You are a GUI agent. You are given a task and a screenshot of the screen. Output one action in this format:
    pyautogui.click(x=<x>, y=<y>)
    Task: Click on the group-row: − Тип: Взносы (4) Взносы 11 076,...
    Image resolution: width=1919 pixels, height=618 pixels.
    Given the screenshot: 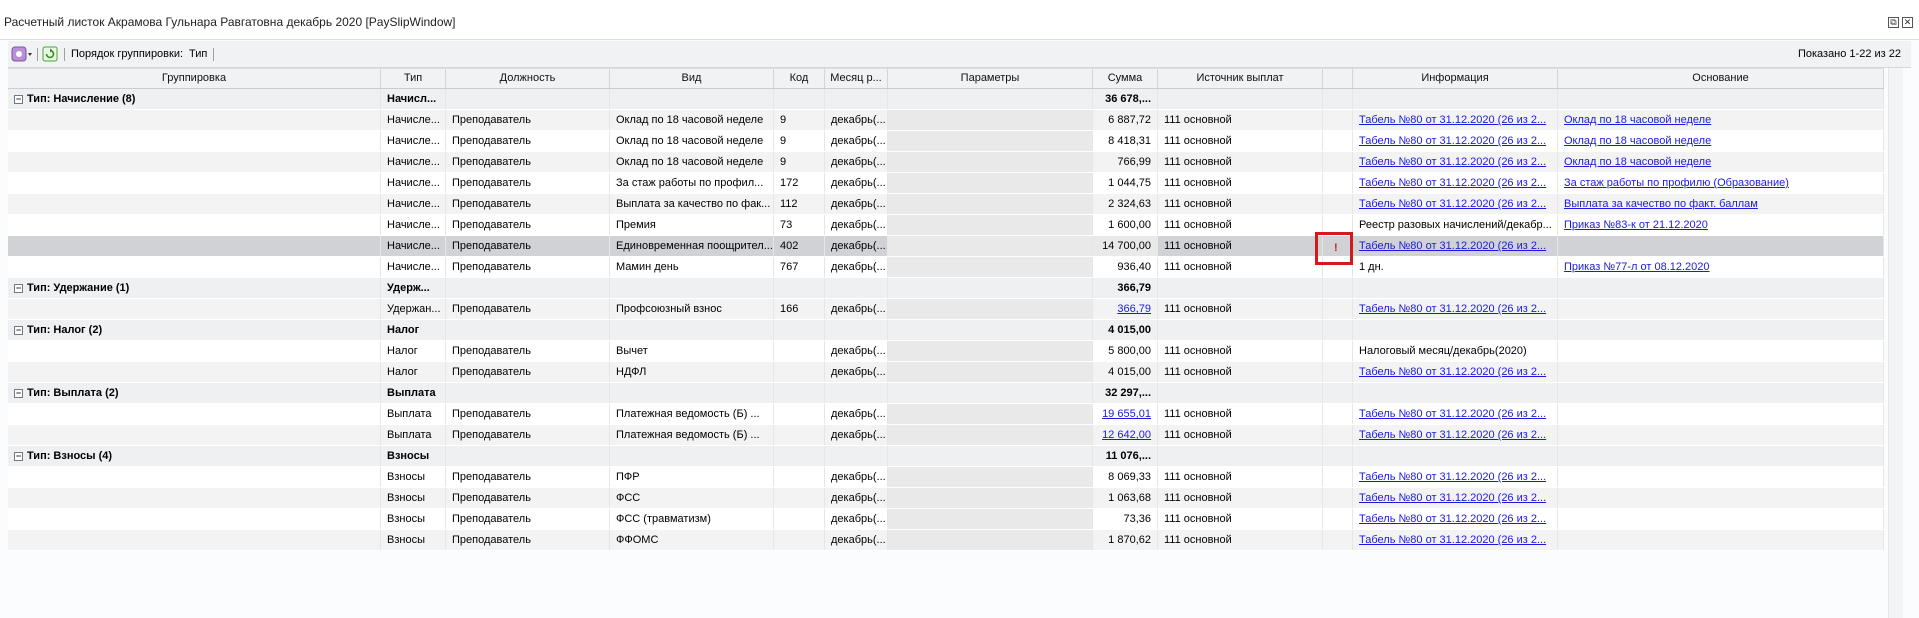 What is the action you would take?
    pyautogui.click(x=946, y=456)
    